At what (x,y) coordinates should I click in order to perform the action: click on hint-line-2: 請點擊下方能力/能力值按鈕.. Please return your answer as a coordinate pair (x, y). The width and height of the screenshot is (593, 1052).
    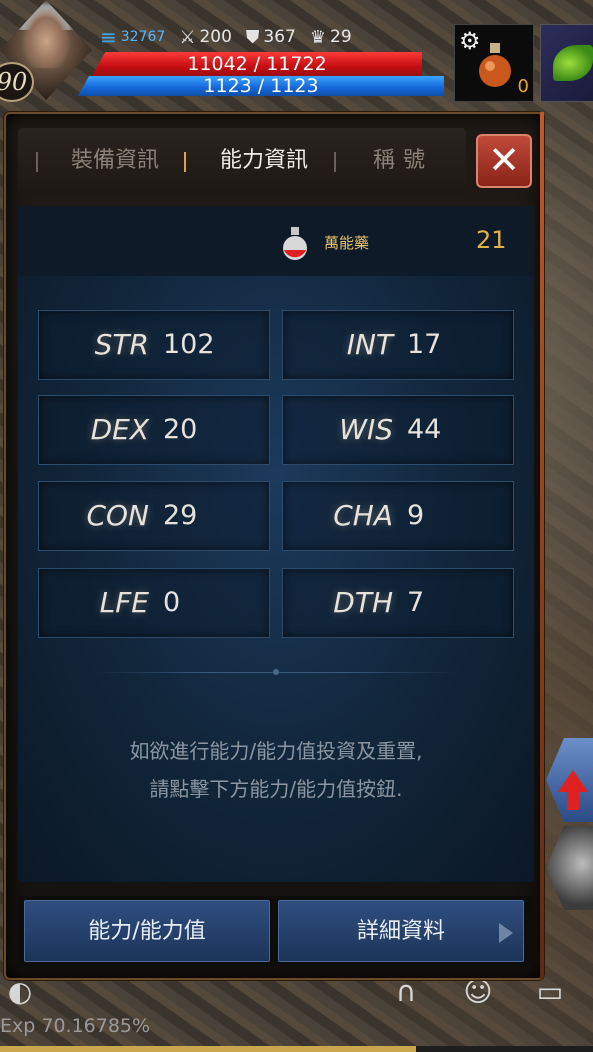
    Looking at the image, I should click on (276, 789).